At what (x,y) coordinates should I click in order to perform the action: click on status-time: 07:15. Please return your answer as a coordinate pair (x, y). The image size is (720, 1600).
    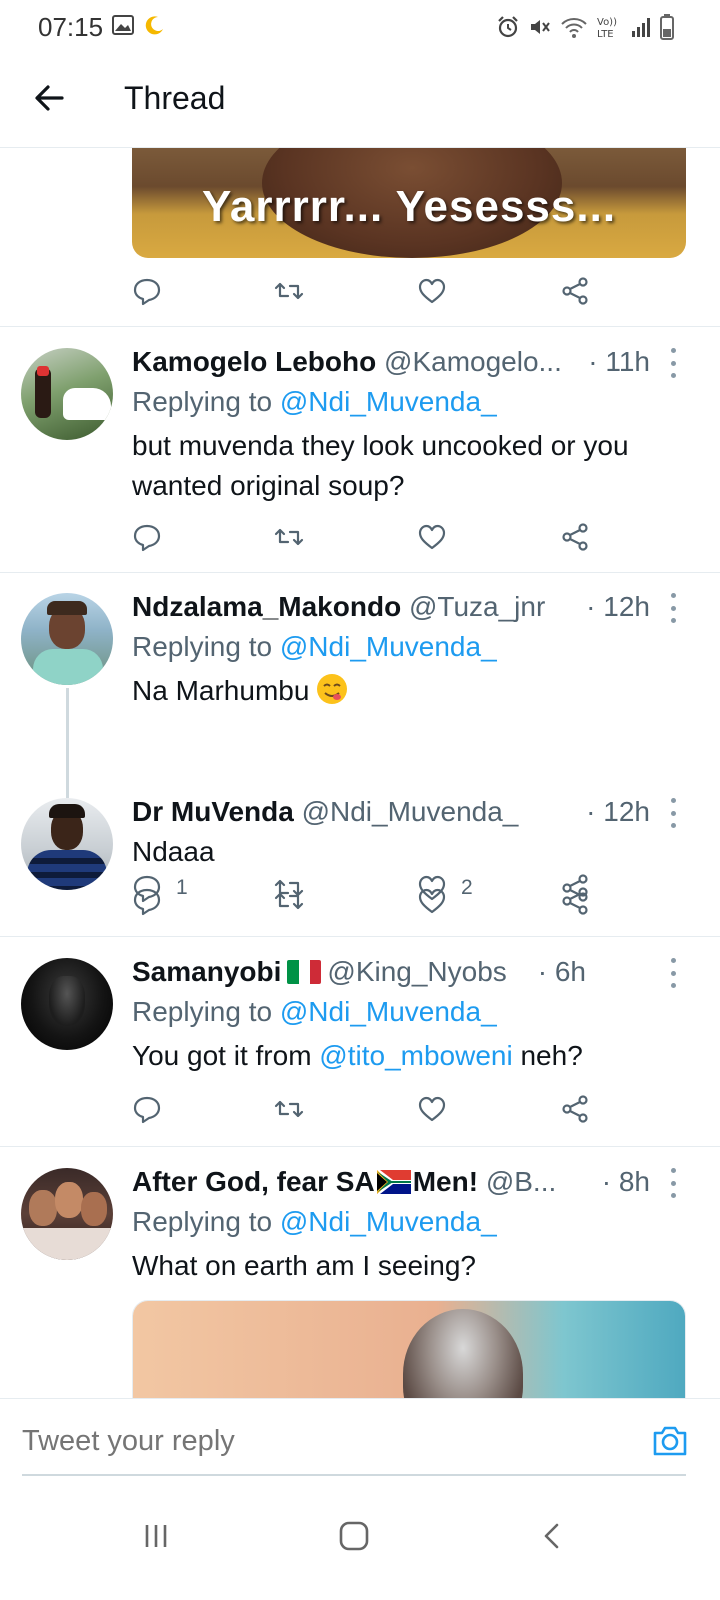
    Looking at the image, I should click on (71, 27).